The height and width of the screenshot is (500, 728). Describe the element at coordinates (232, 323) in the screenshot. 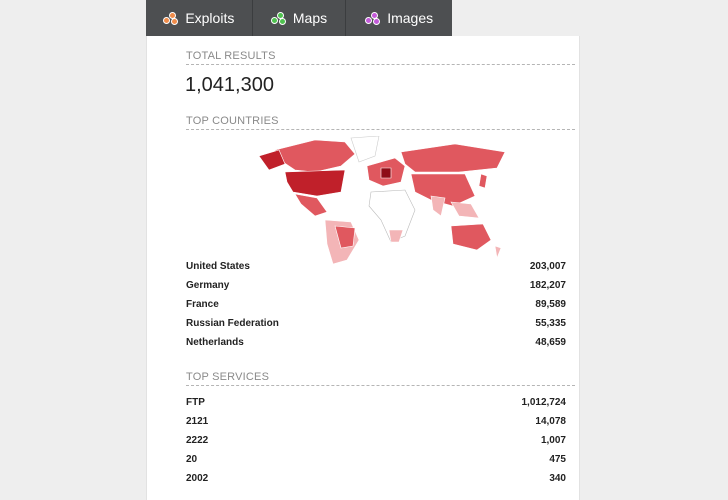

I see `country-name: Russian Federation` at that location.